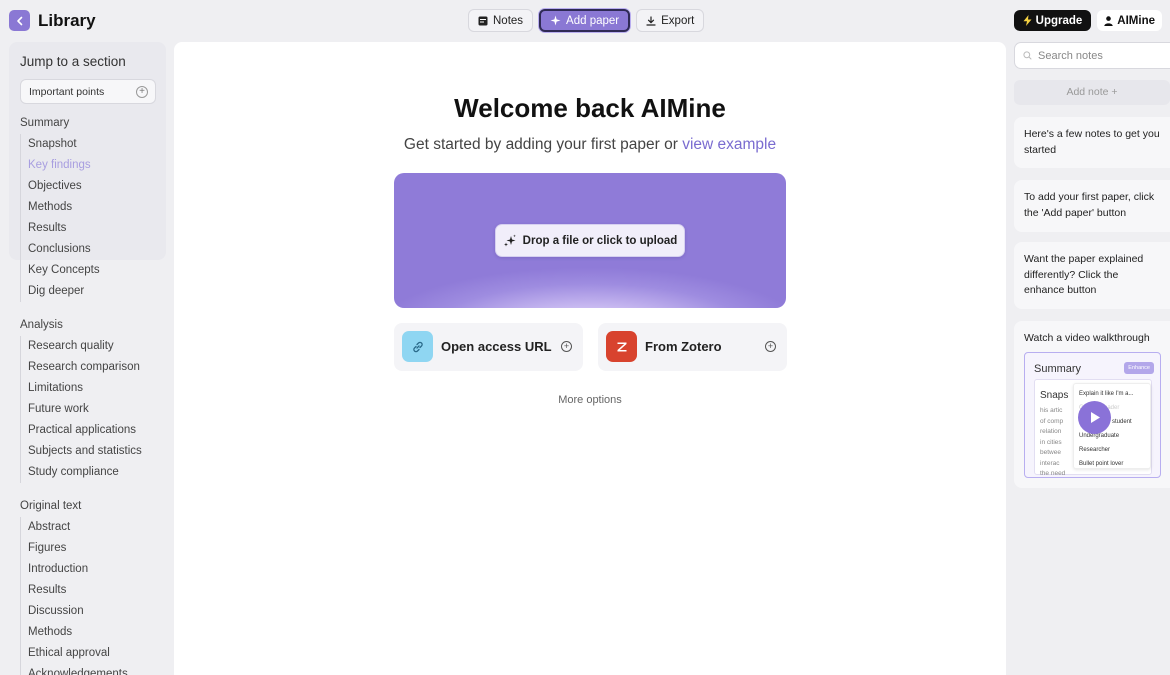  Describe the element at coordinates (1139, 368) in the screenshot. I see `video-enhance-badge: Enhance` at that location.